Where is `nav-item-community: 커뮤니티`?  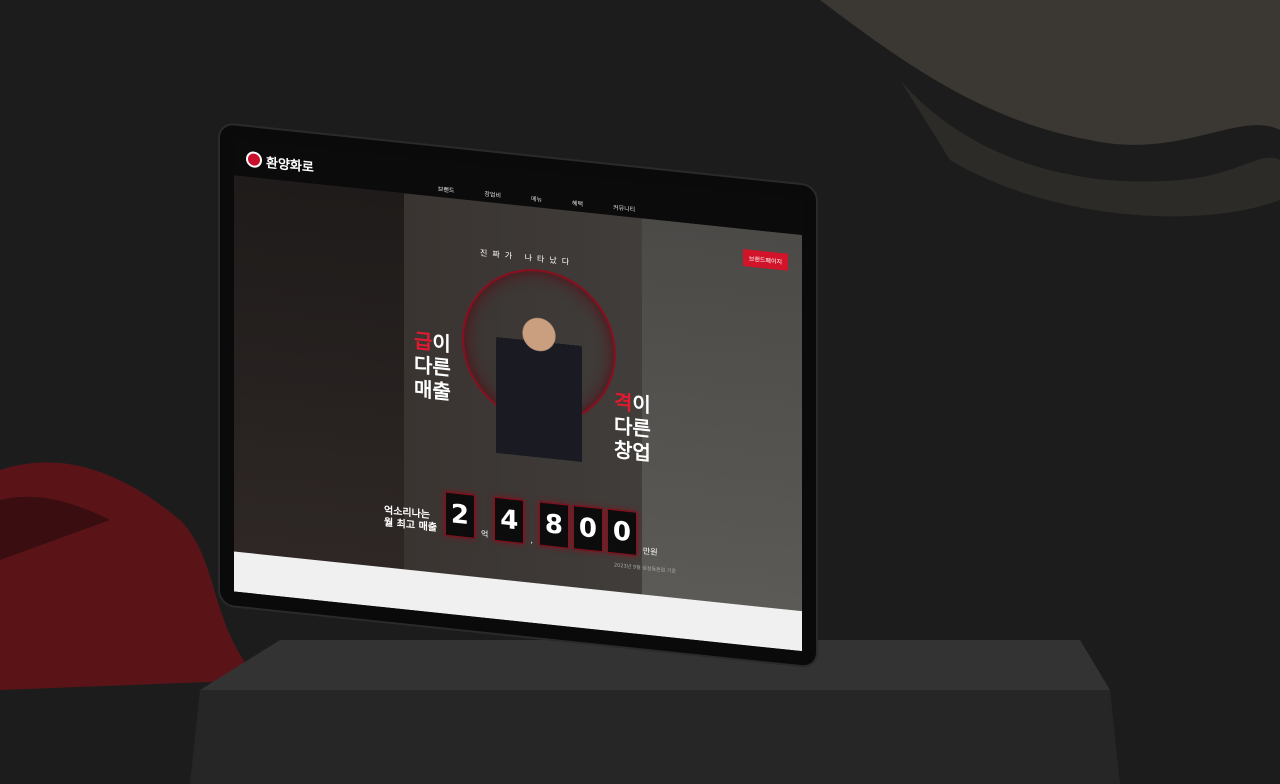
nav-item-community: 커뮤니티 is located at coordinates (624, 207).